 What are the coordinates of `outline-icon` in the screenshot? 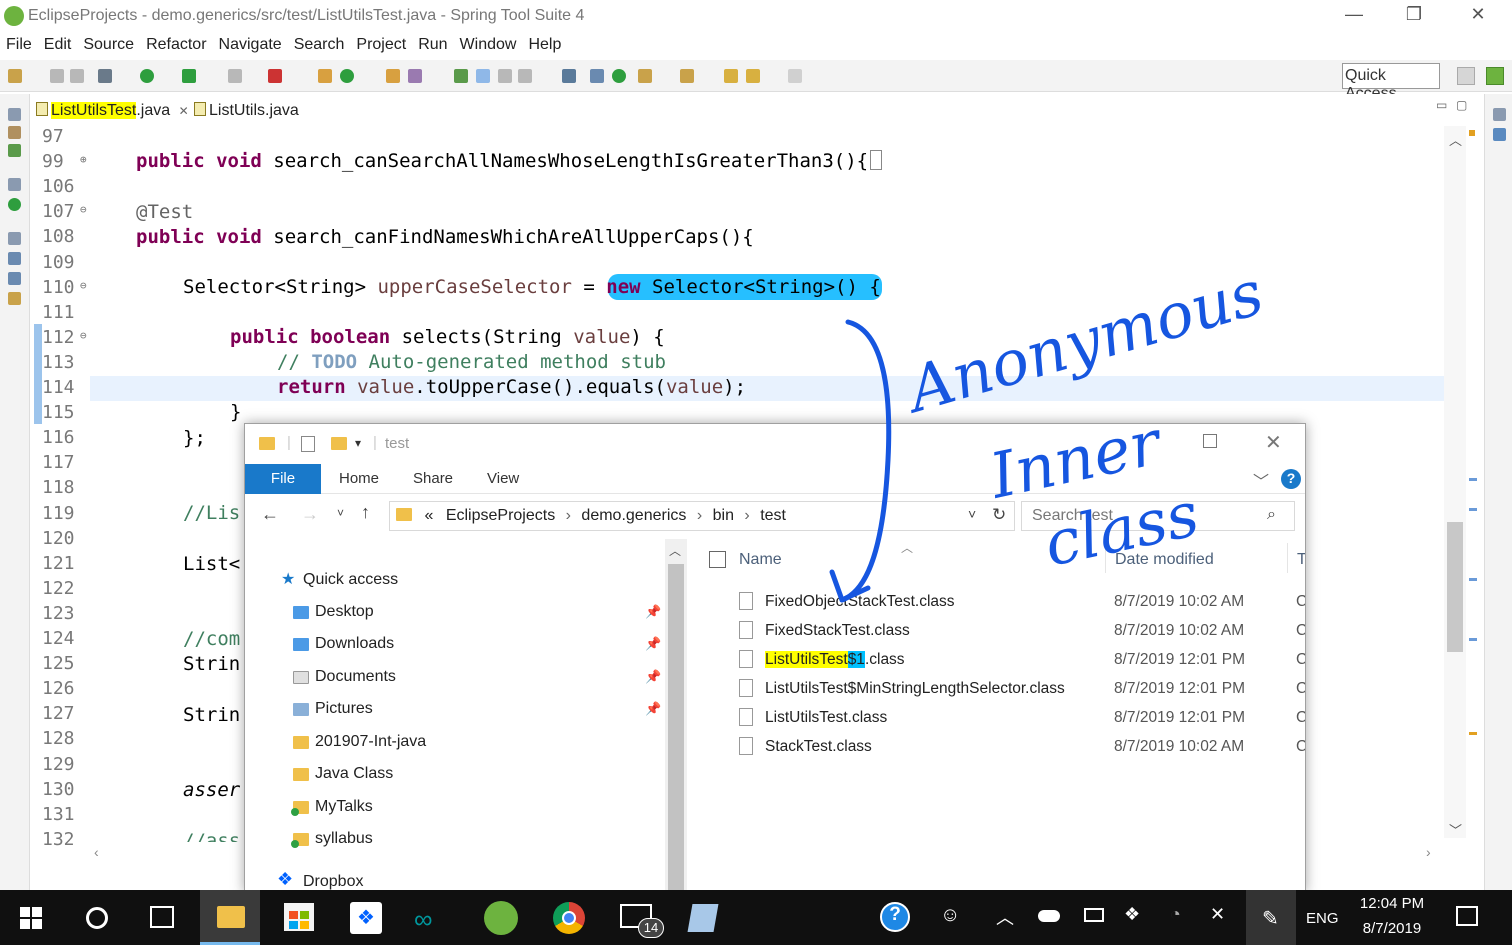 It's located at (1499, 134).